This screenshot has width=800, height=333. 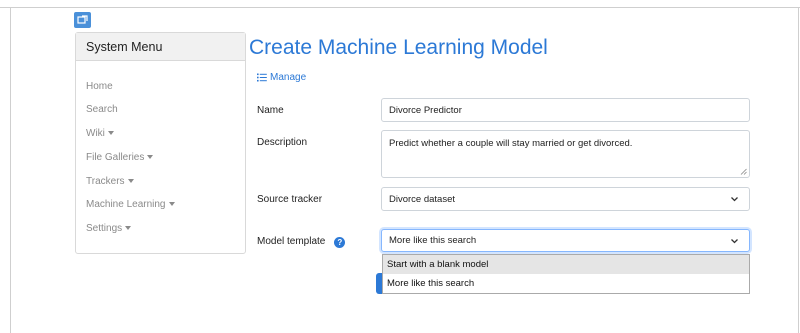 I want to click on app-tile-icon, so click(x=82, y=20).